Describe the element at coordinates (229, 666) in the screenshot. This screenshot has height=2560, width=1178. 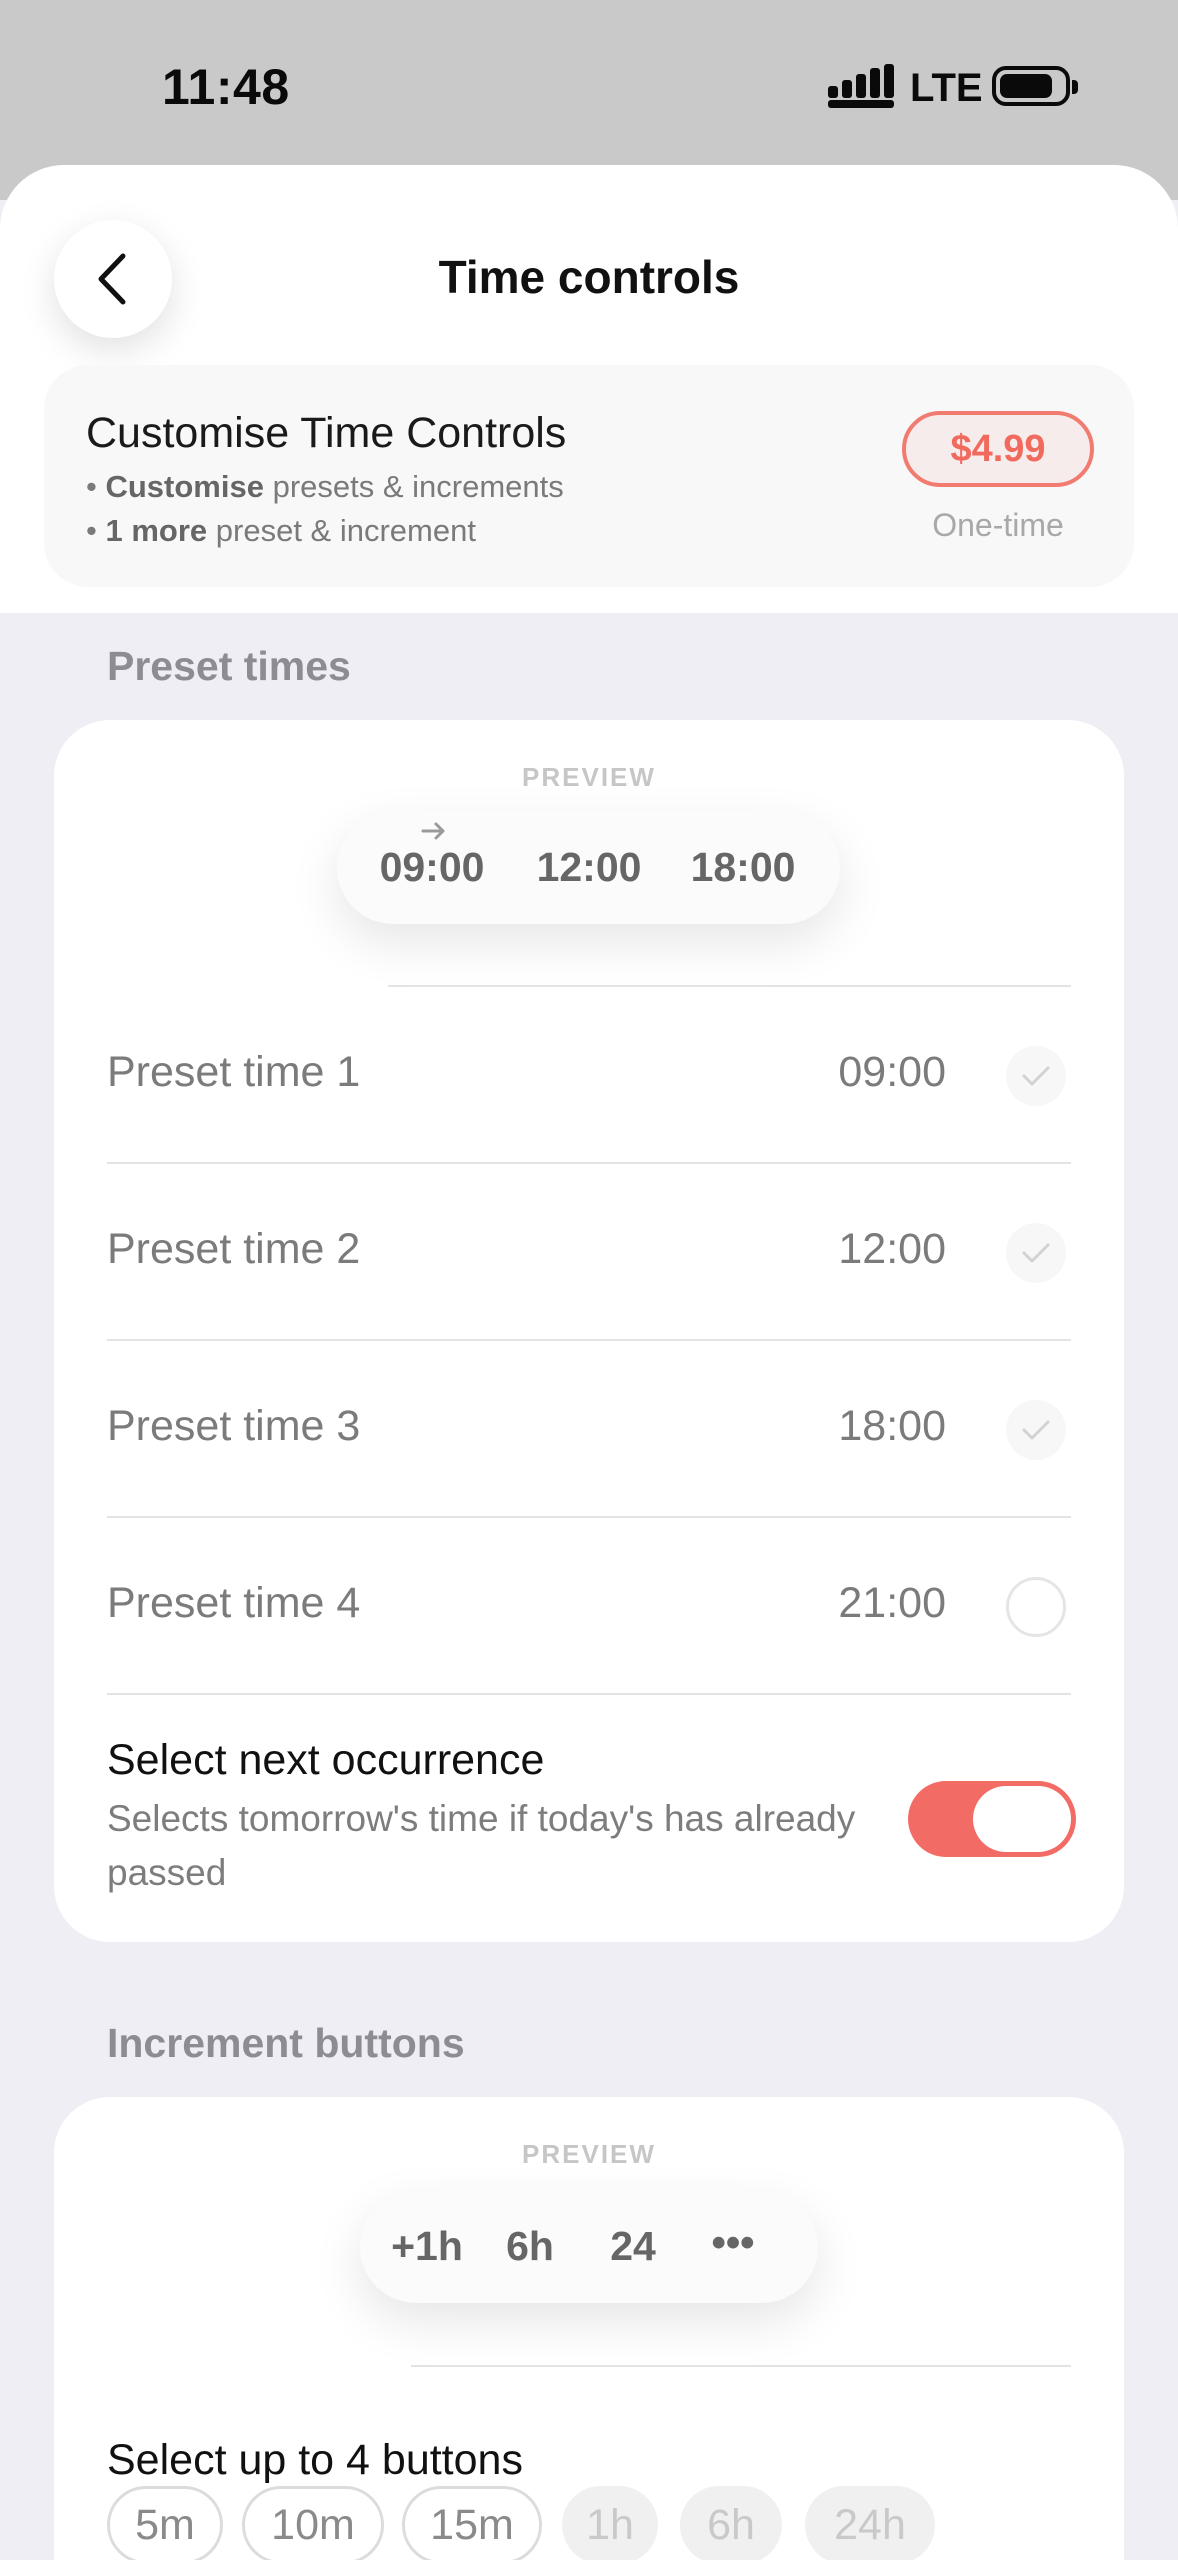
I see `section-label-preset-times: Preset times` at that location.